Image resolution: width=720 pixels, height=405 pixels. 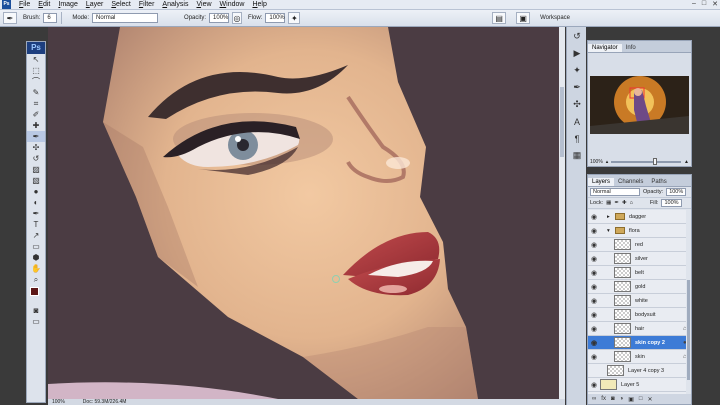 What do you see at coordinates (615, 192) in the screenshot?
I see `blend-mode-select: Normal` at bounding box center [615, 192].